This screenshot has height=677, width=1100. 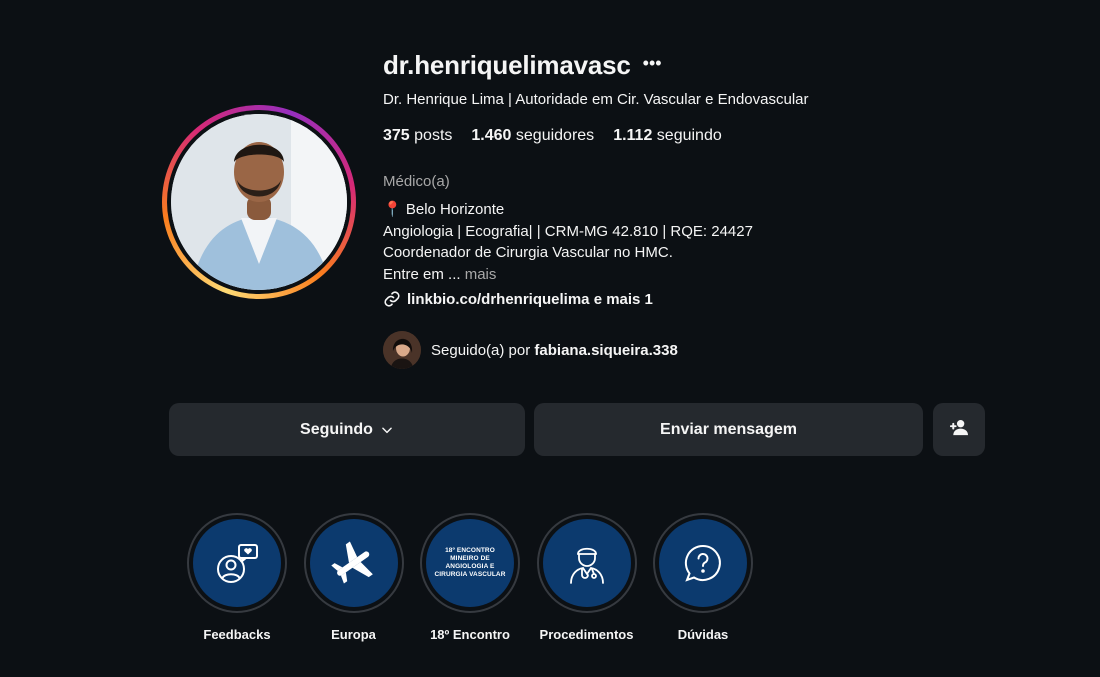 I want to click on chevron-down-icon, so click(x=387, y=430).